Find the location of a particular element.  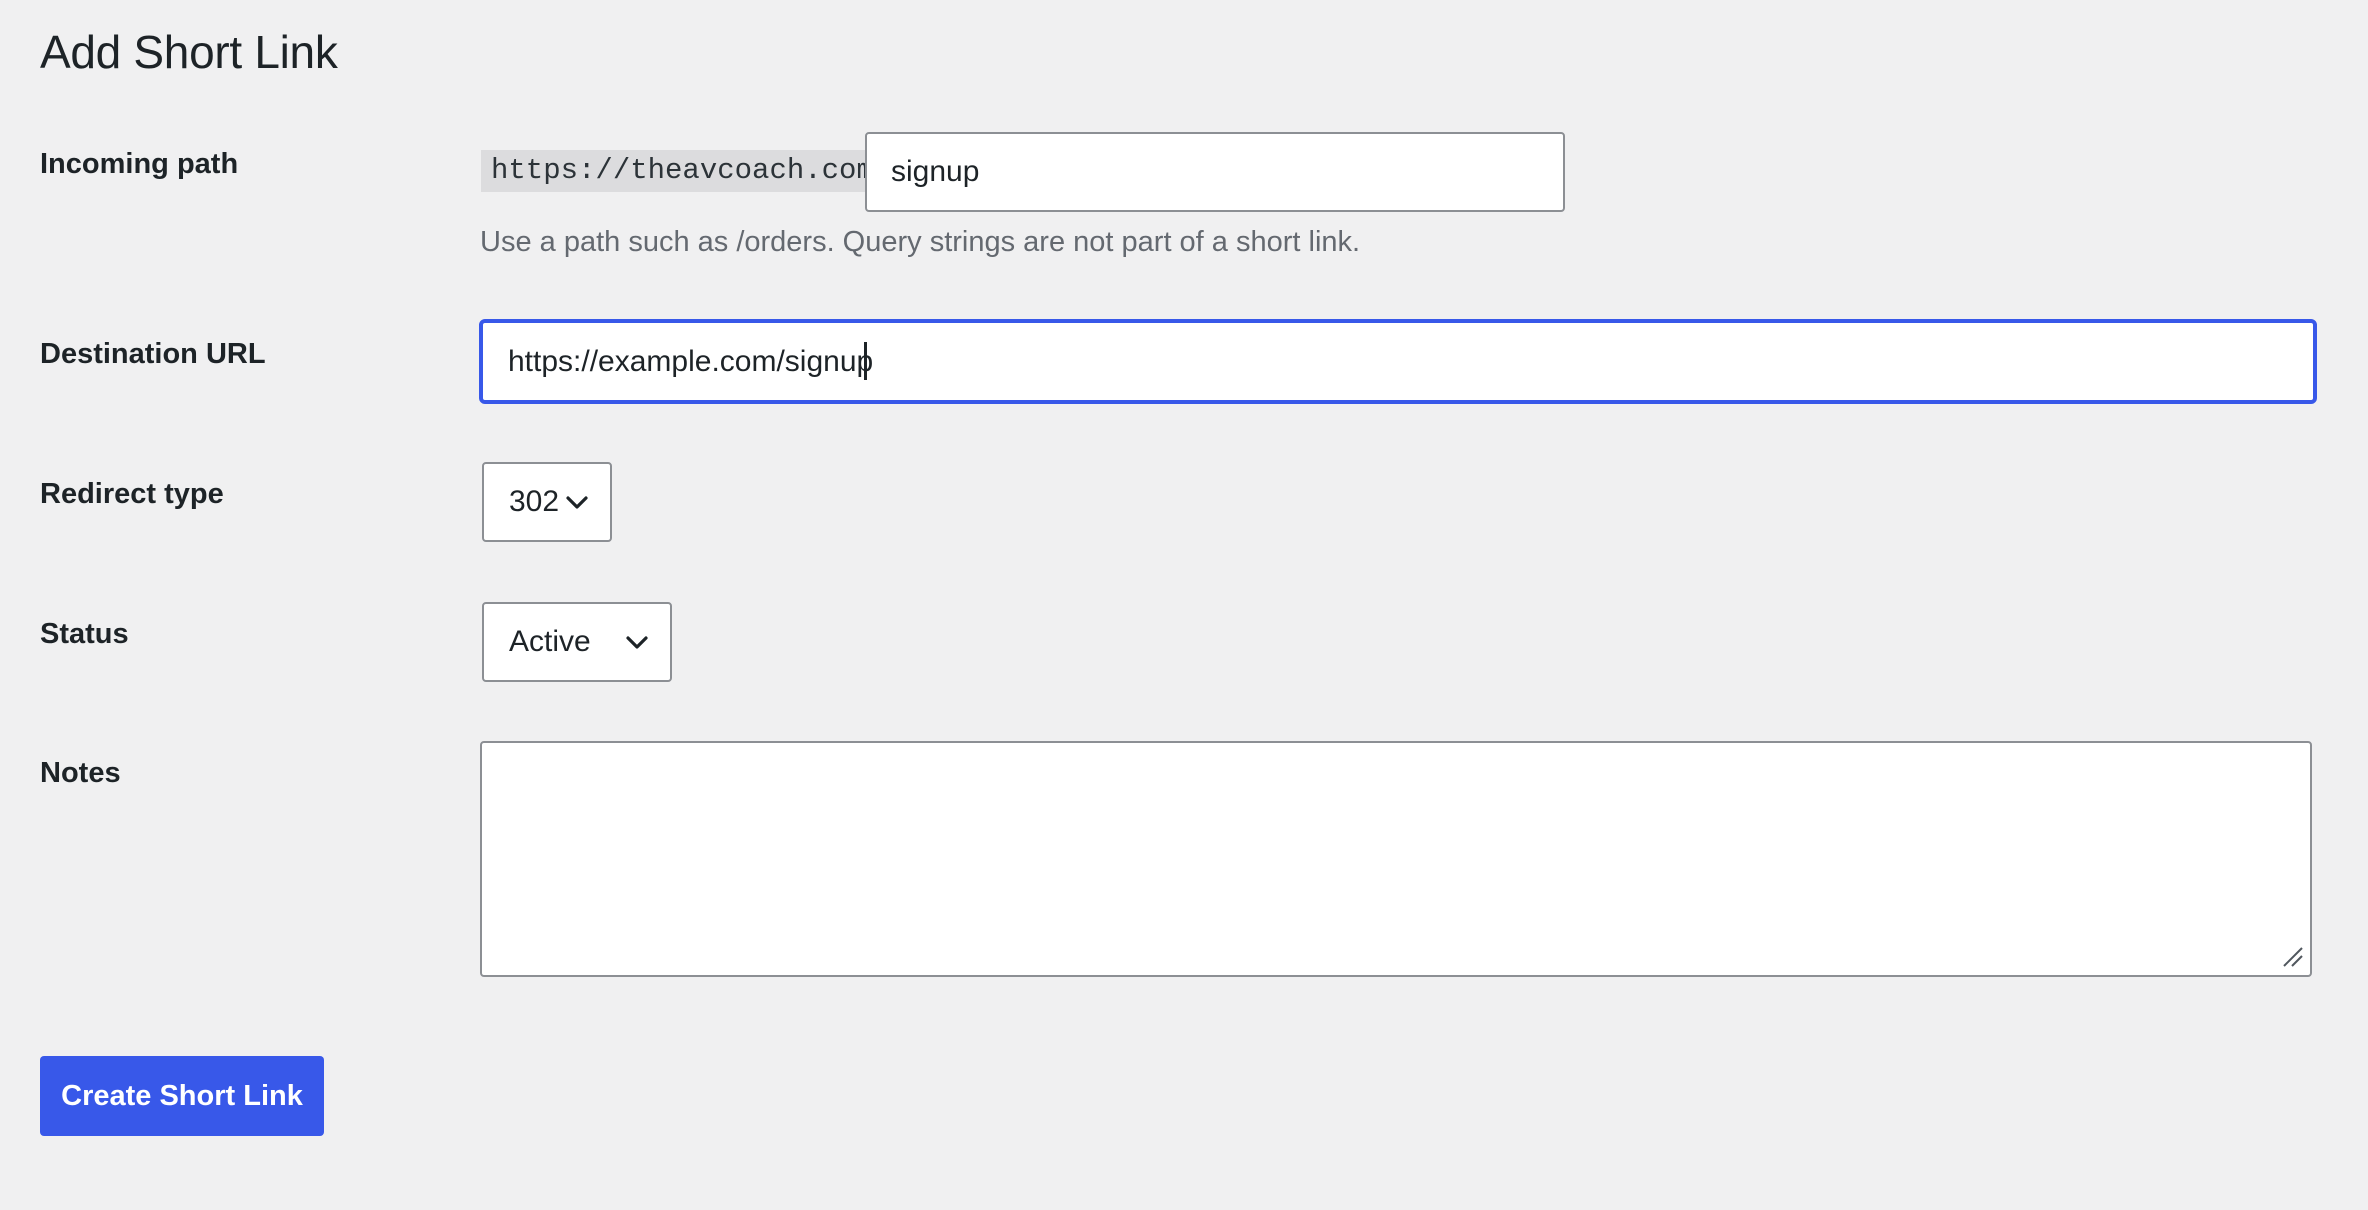

status-select: Active is located at coordinates (577, 642).